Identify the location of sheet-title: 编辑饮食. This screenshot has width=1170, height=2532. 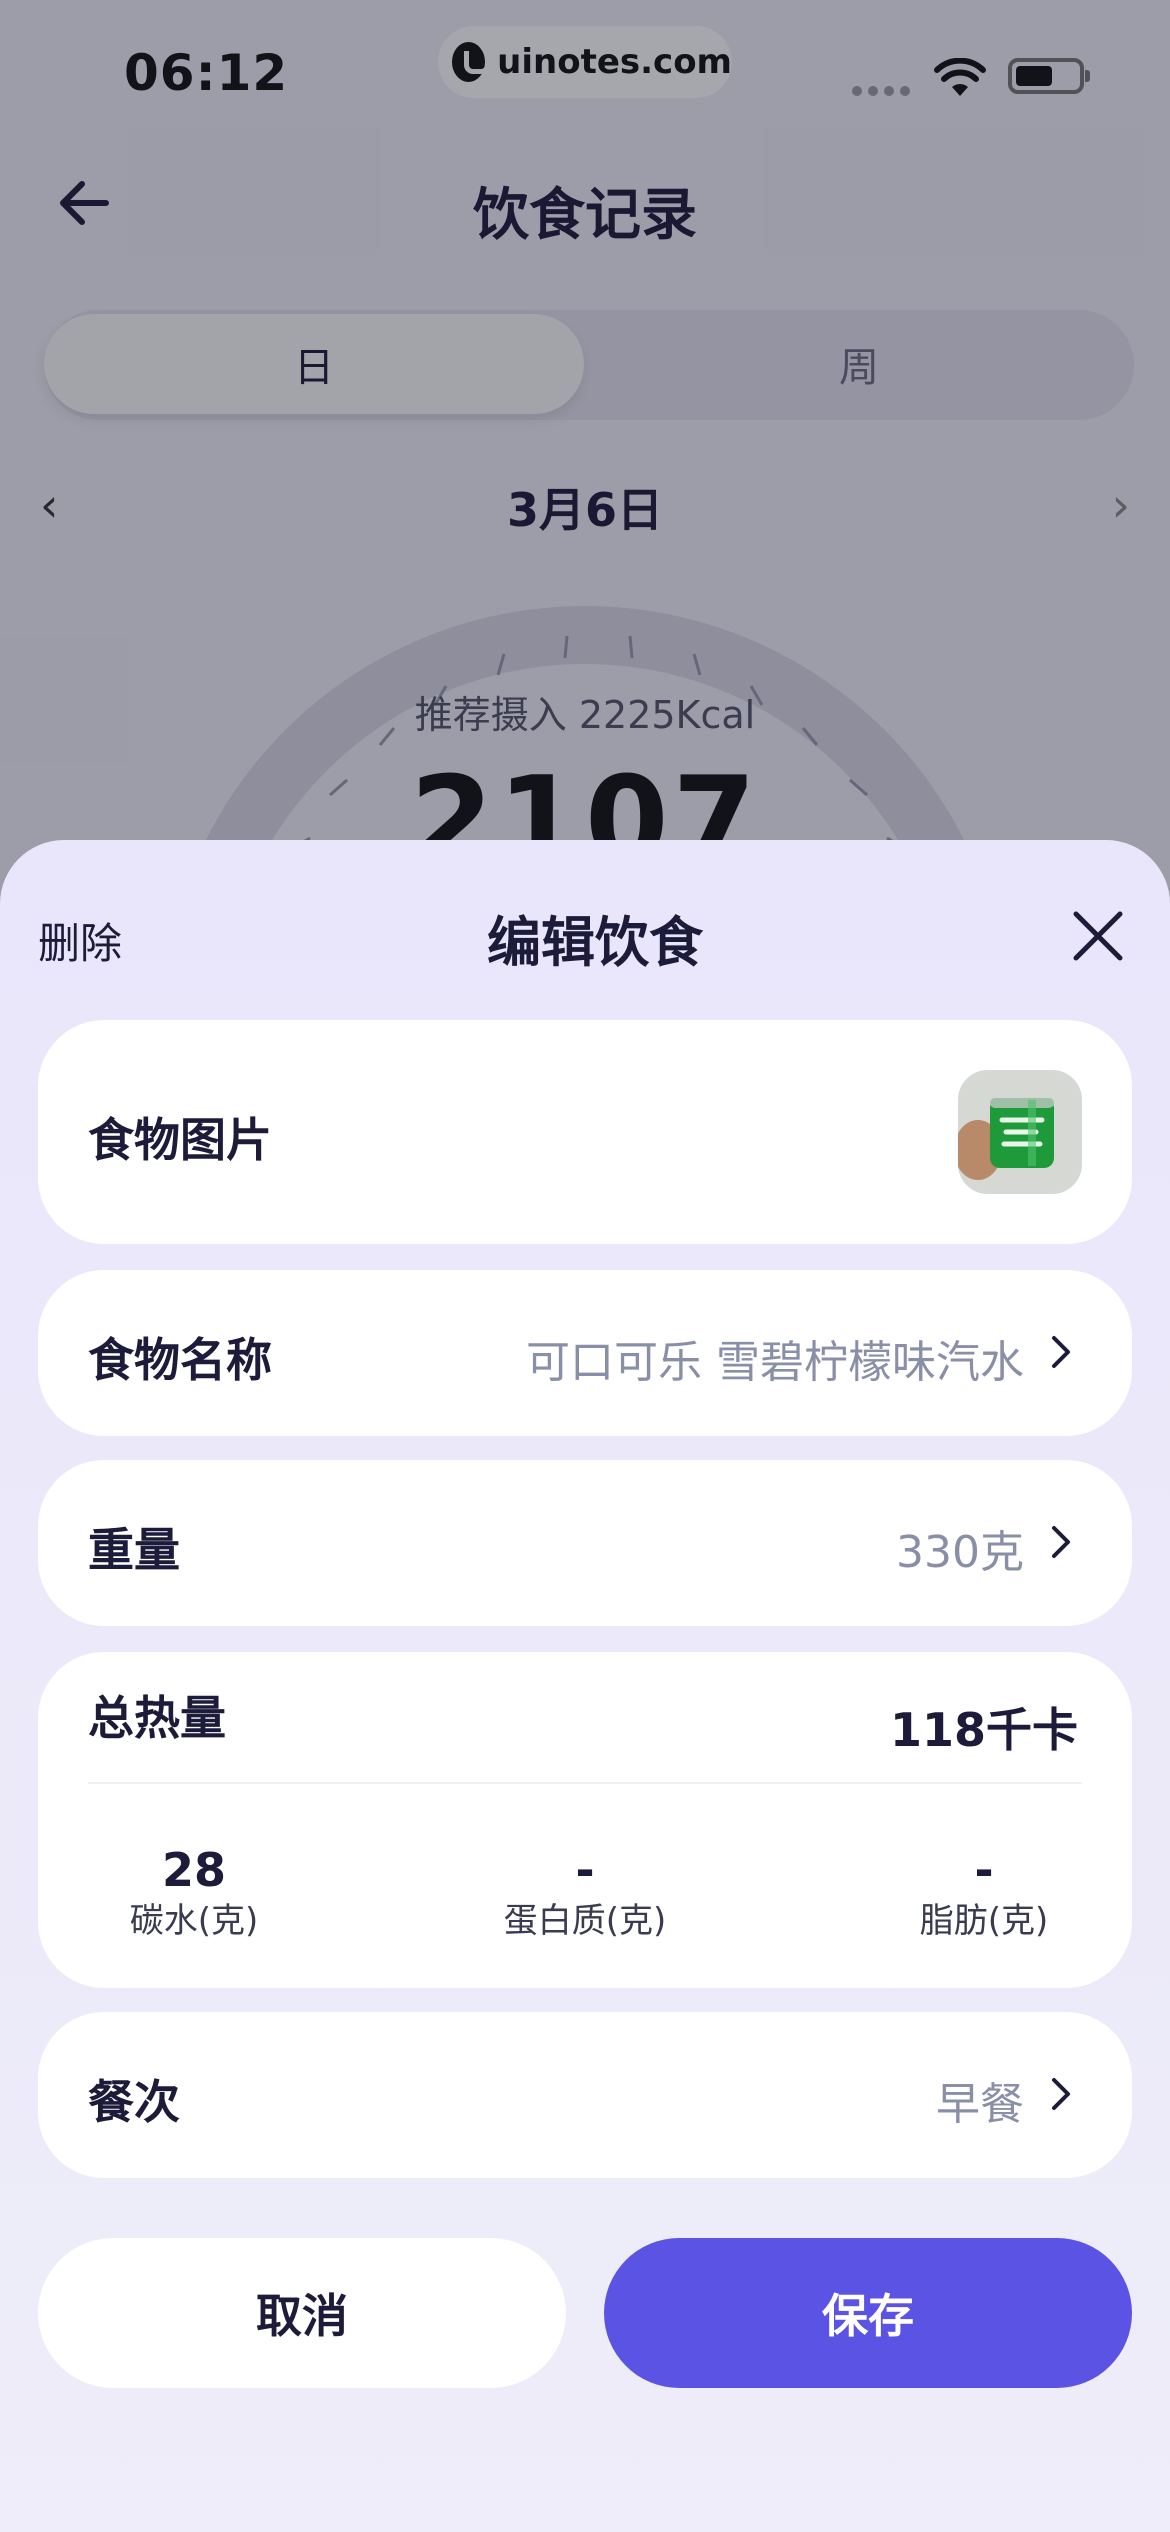
(595, 942).